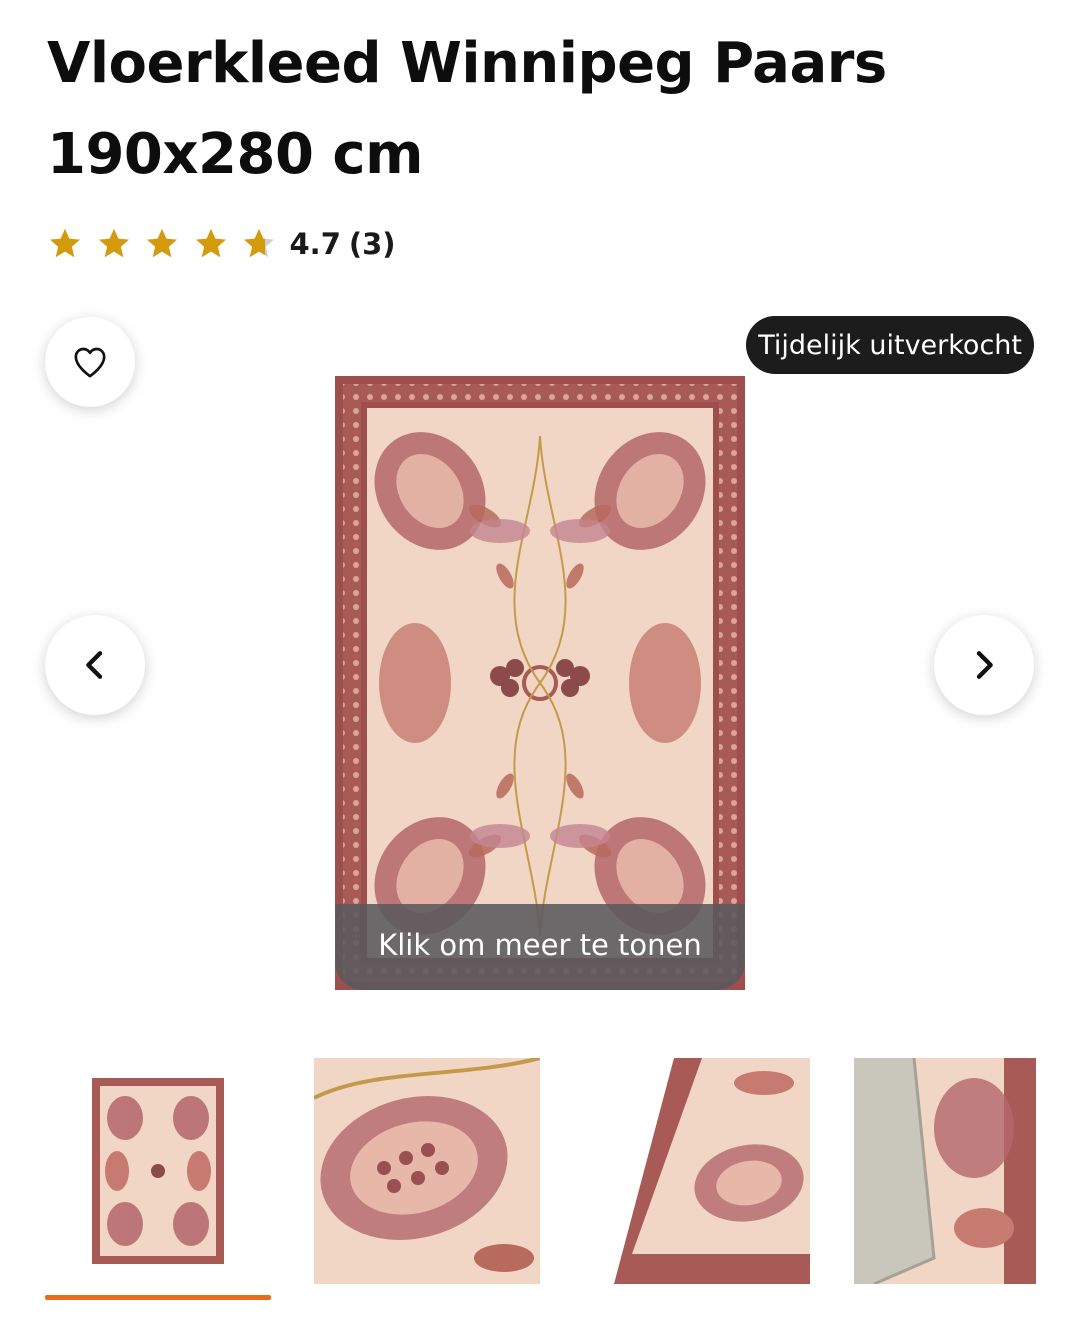  I want to click on thumbnail-detail-closeup, so click(427, 1171).